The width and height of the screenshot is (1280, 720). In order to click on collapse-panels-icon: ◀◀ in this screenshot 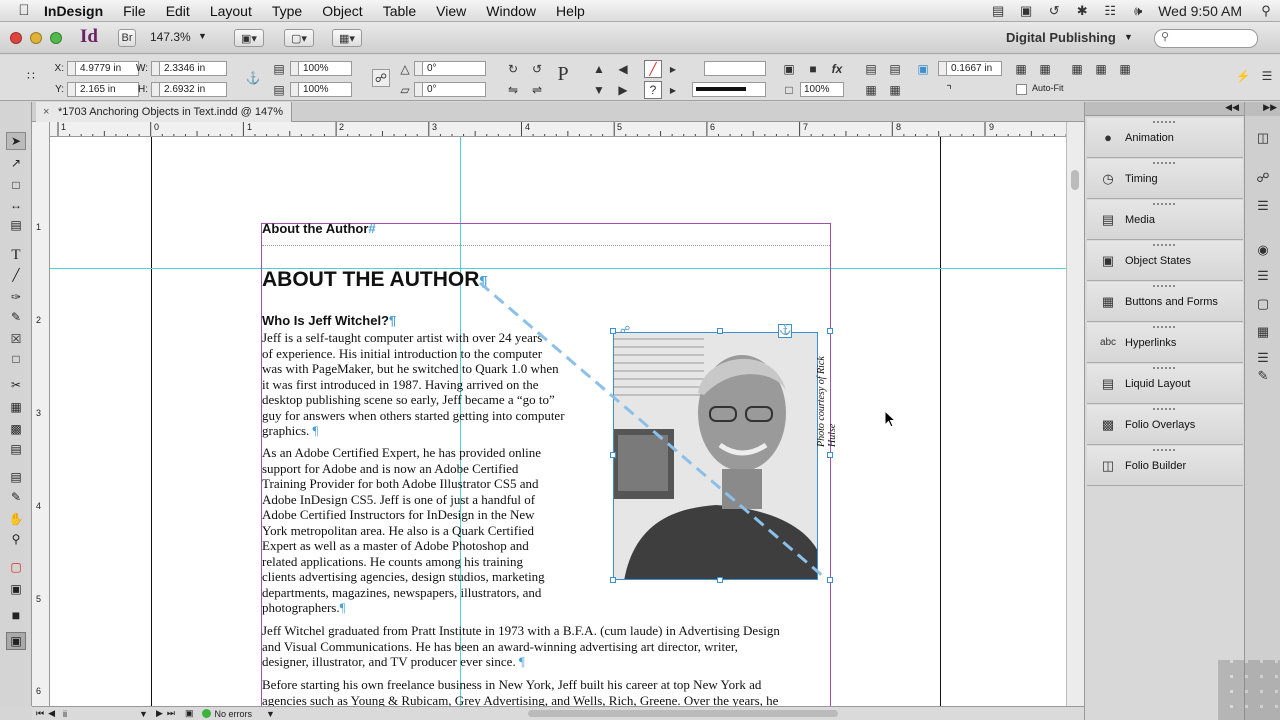, I will do `click(1232, 107)`.